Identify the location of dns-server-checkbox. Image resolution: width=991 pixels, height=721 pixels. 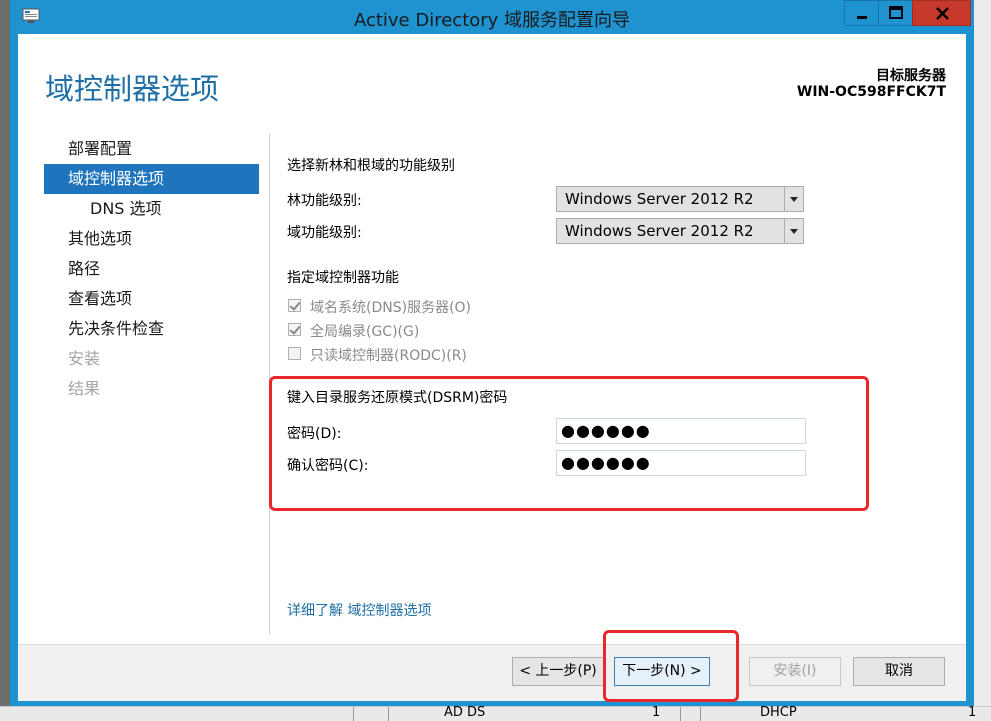
(294, 305).